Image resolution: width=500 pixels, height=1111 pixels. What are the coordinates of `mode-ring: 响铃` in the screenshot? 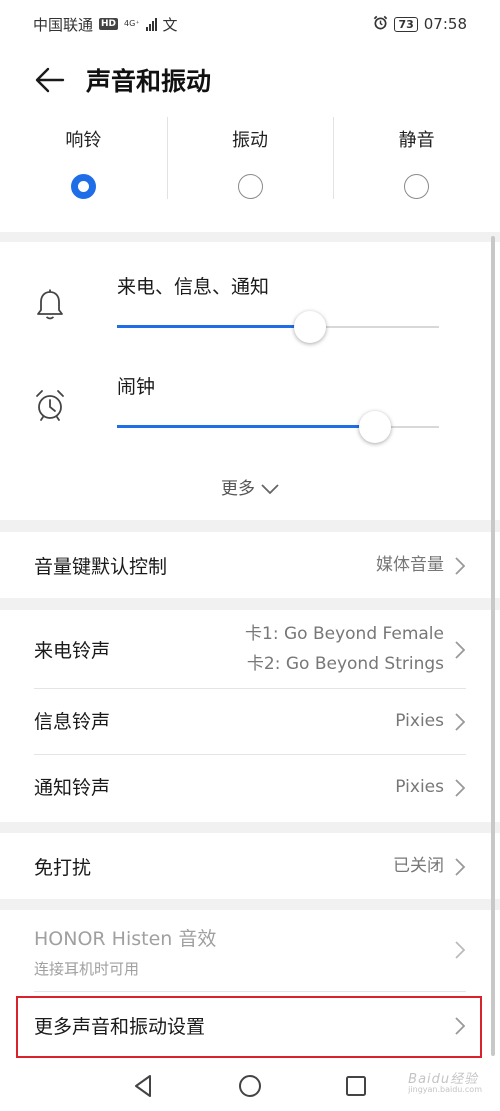 It's located at (83, 172).